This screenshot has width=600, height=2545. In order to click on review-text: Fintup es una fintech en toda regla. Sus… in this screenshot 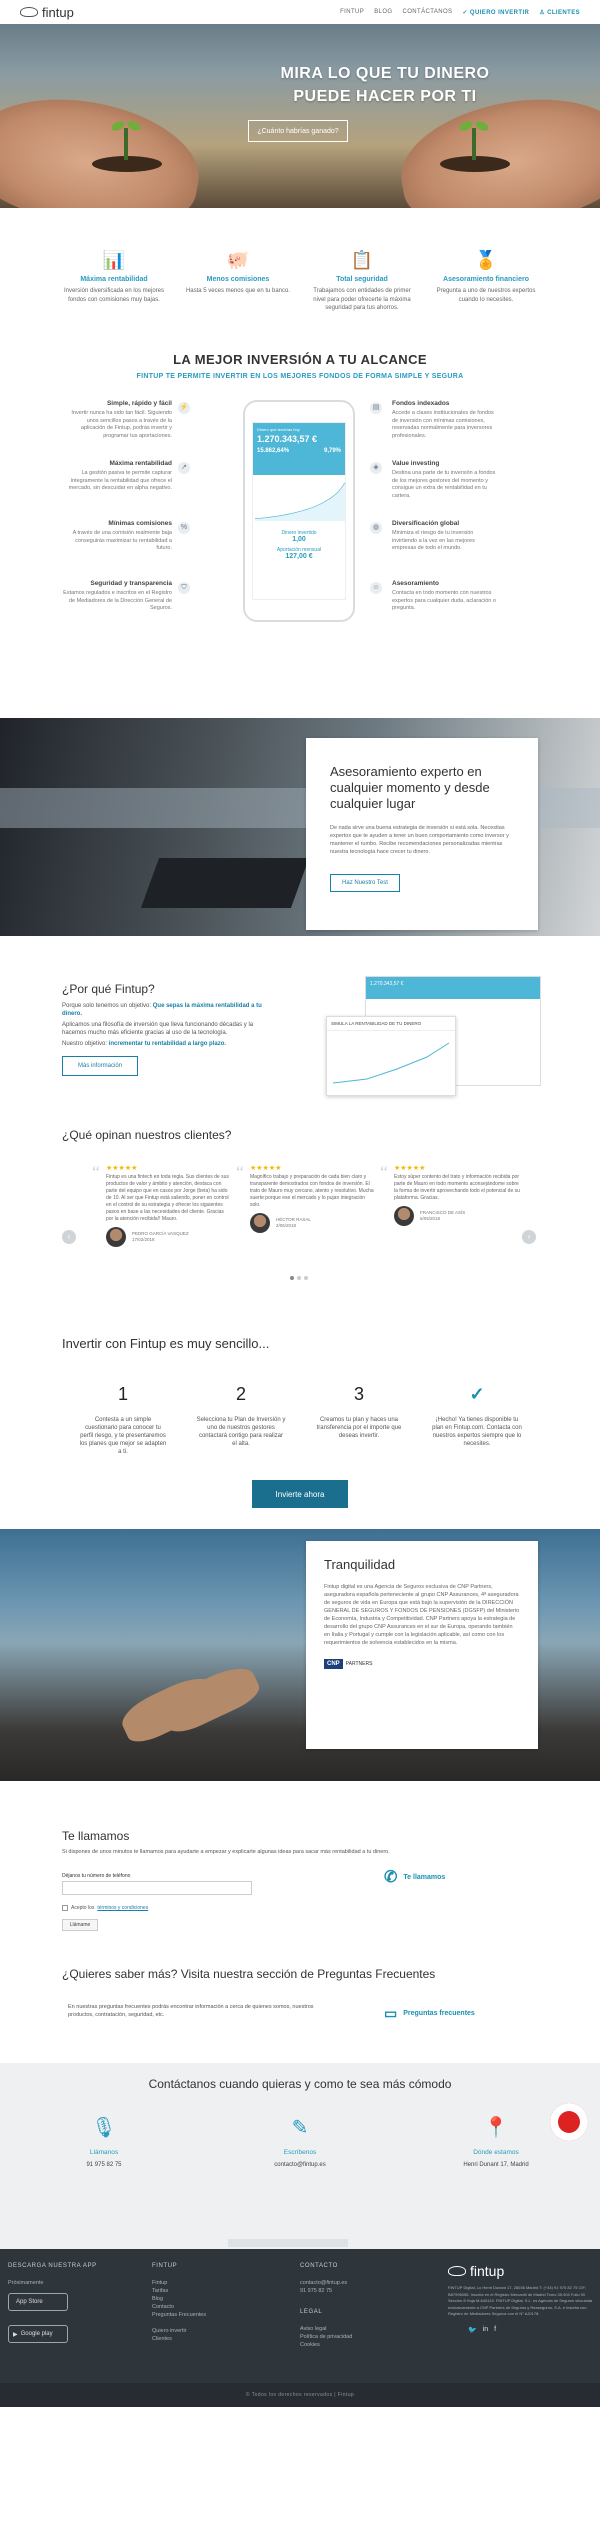, I will do `click(167, 1198)`.